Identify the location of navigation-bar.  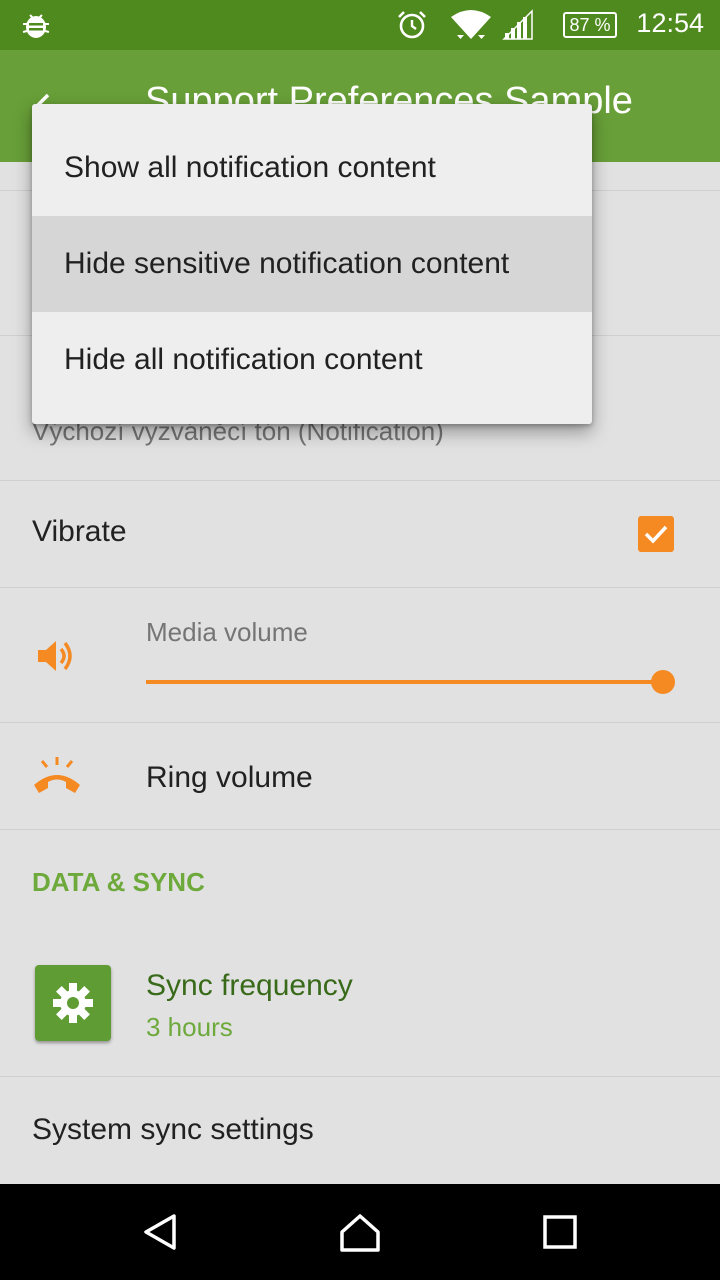
(360, 1232).